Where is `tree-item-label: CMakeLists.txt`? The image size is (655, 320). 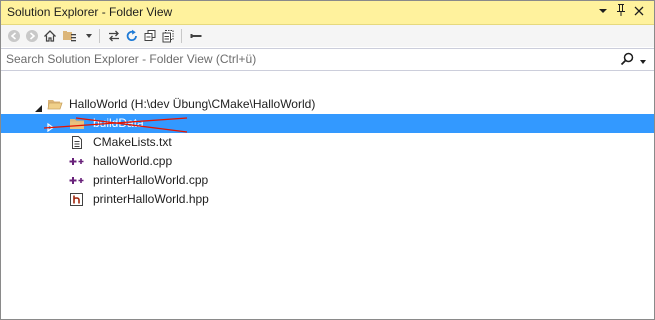
tree-item-label: CMakeLists.txt is located at coordinates (132, 142).